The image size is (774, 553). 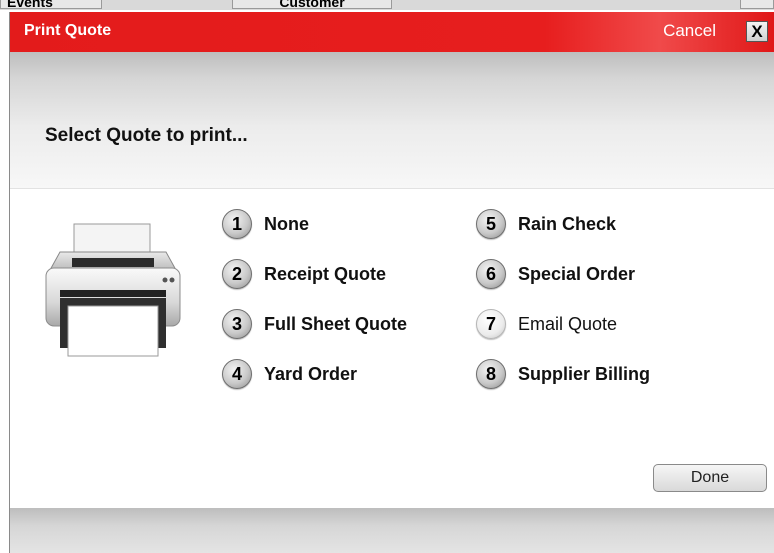 I want to click on option-yard-order: 4 Yard Order, so click(x=289, y=374).